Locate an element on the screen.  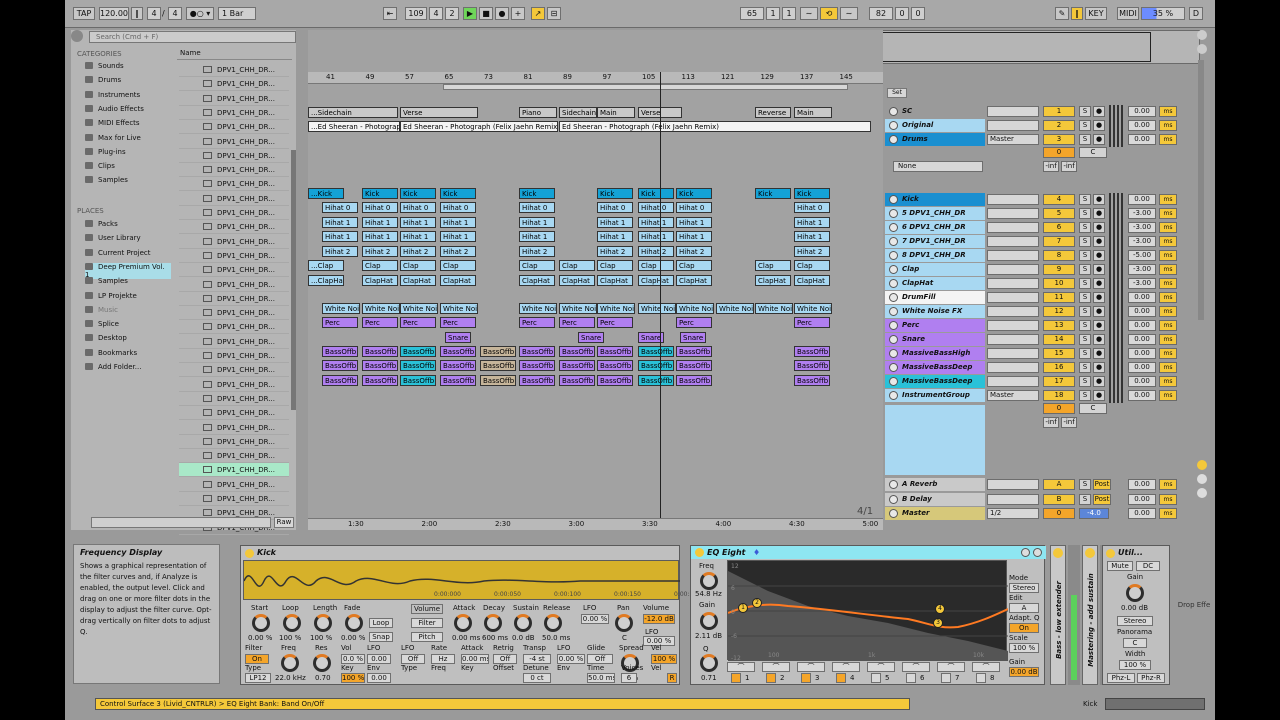
envelope-knob is located at coordinates (463, 623).